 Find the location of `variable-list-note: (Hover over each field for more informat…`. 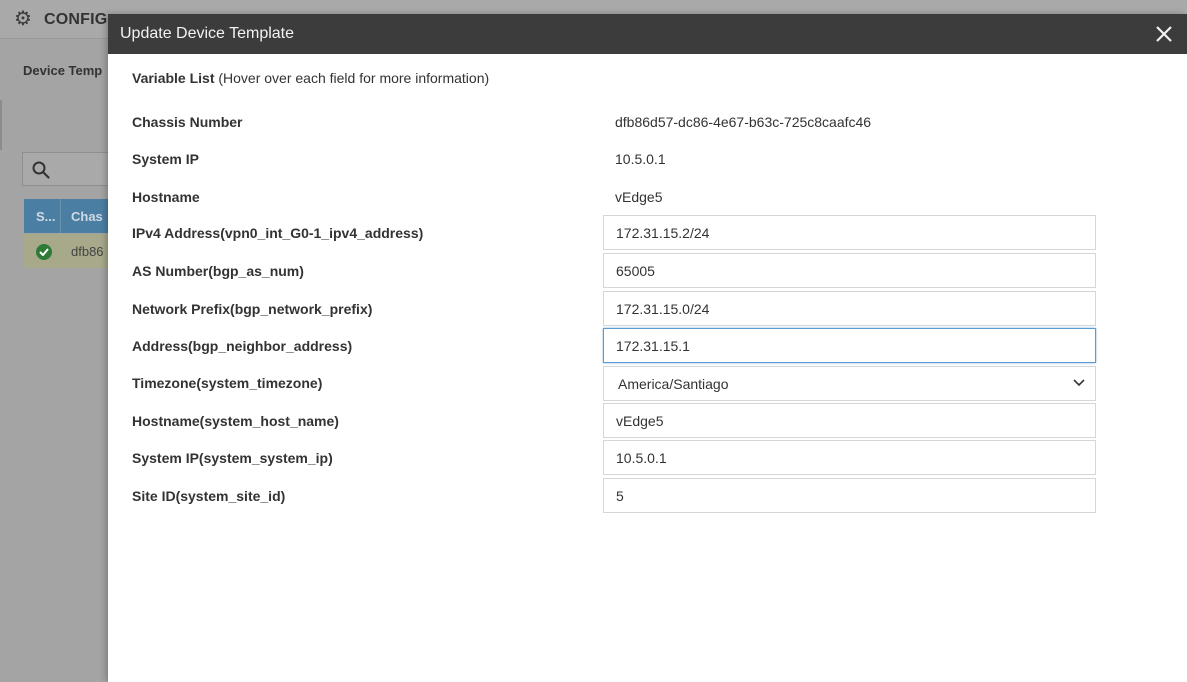

variable-list-note: (Hover over each field for more informat… is located at coordinates (352, 78).